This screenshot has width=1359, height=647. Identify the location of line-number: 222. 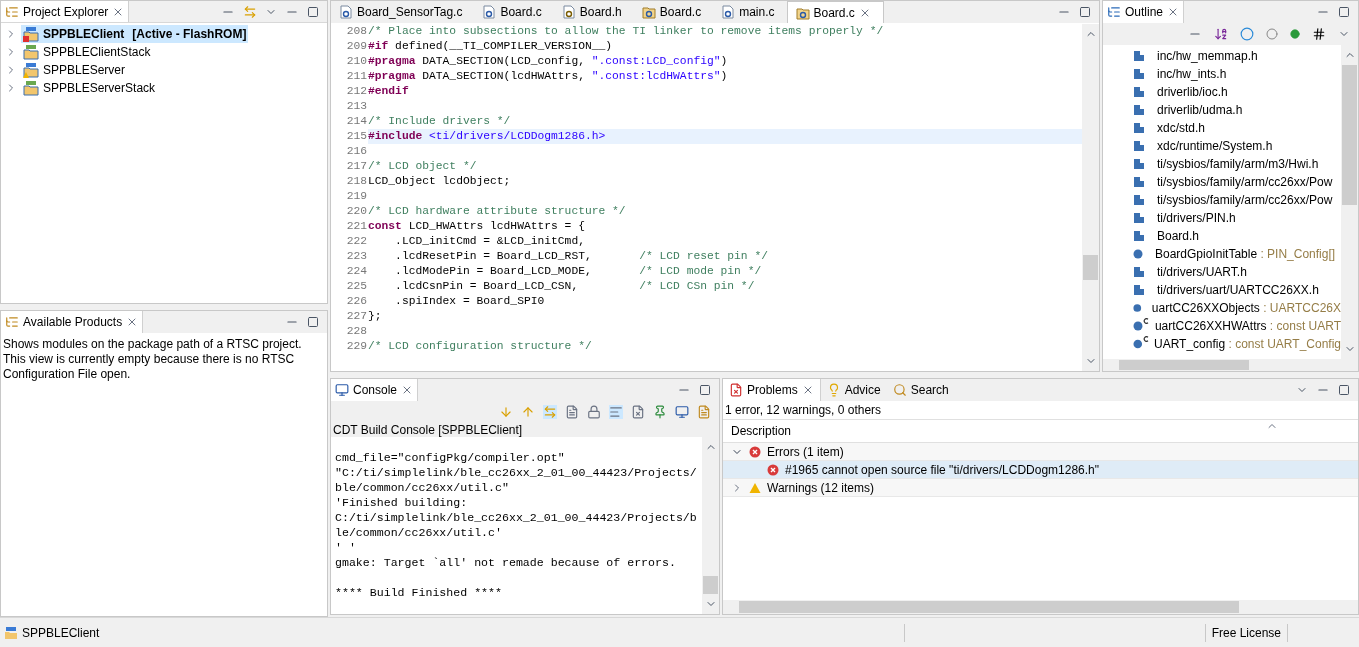
(356, 241).